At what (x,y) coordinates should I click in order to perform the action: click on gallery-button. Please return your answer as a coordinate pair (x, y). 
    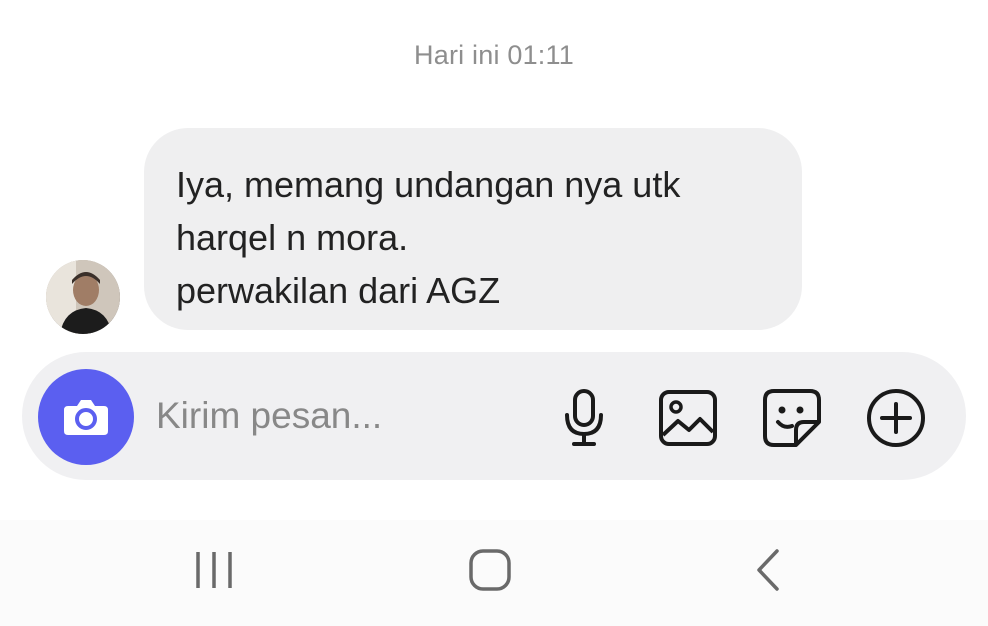
    Looking at the image, I should click on (688, 418).